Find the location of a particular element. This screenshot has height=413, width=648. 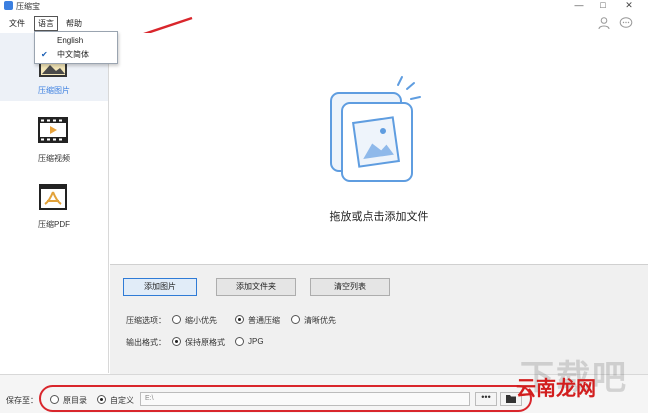

radio-normal-compress is located at coordinates (239, 319).